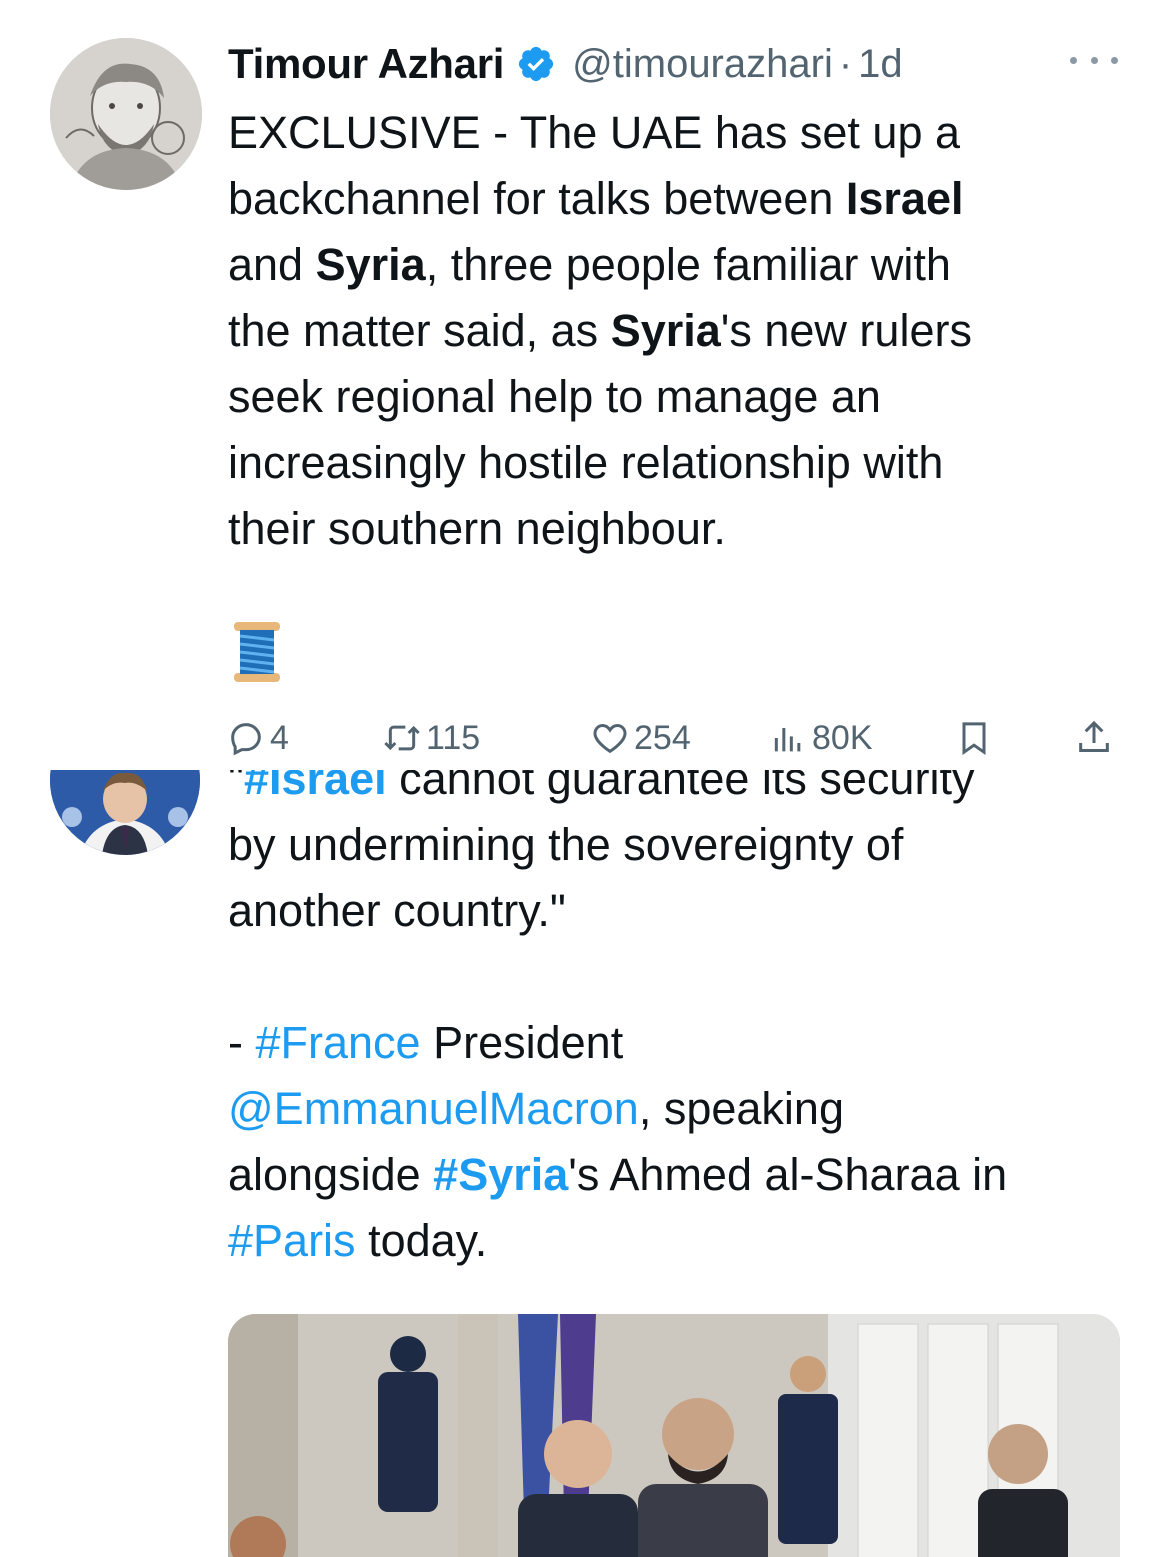  What do you see at coordinates (904, 198) in the screenshot?
I see `bold-term: Israel` at bounding box center [904, 198].